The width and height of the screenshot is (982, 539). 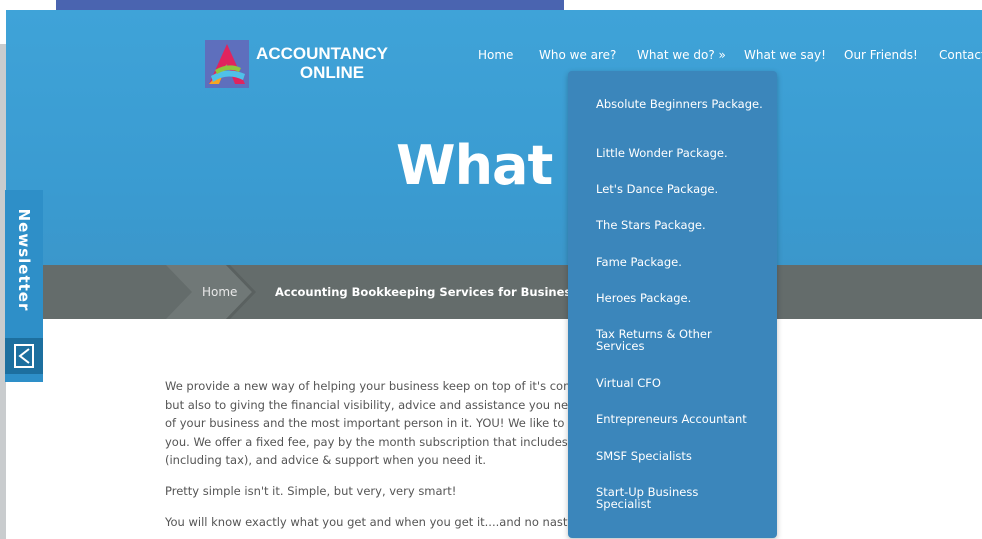 What do you see at coordinates (219, 292) in the screenshot?
I see `breadcrumb-home: Home` at bounding box center [219, 292].